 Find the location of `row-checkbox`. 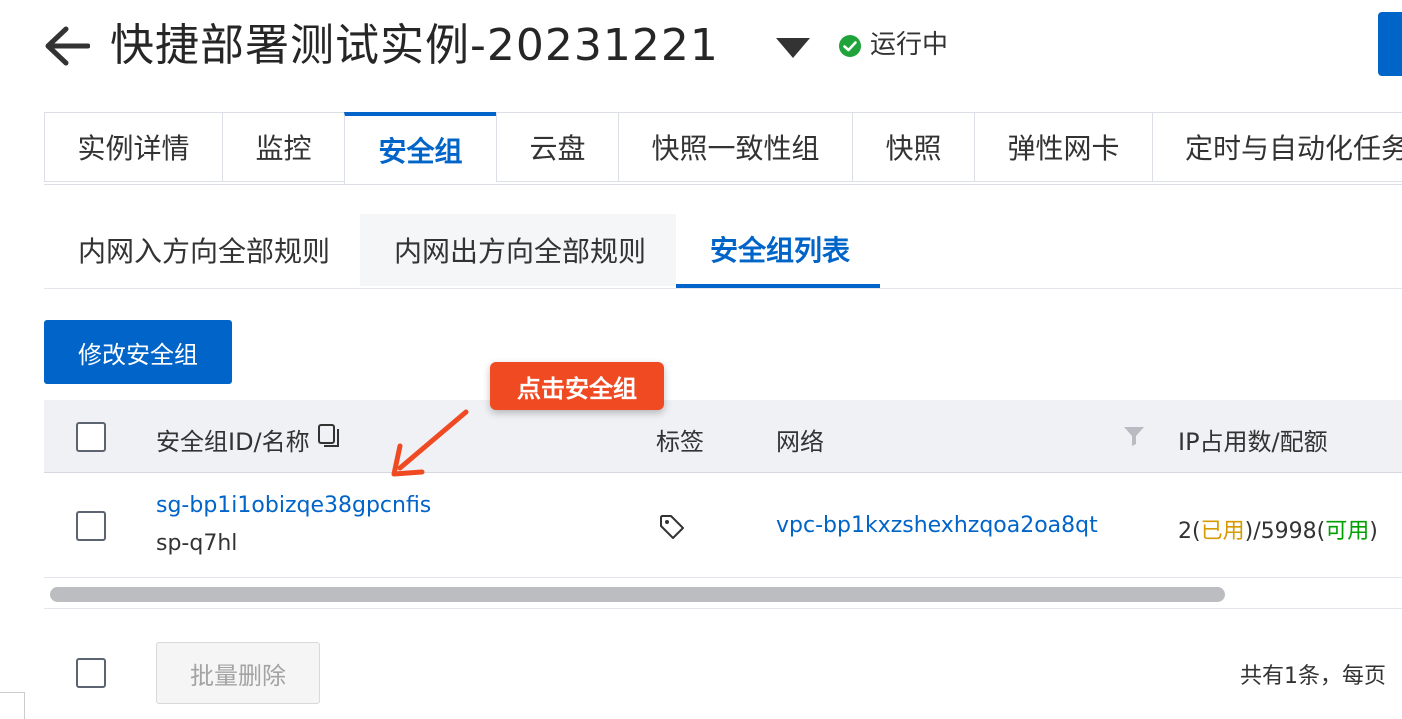

row-checkbox is located at coordinates (91, 526).